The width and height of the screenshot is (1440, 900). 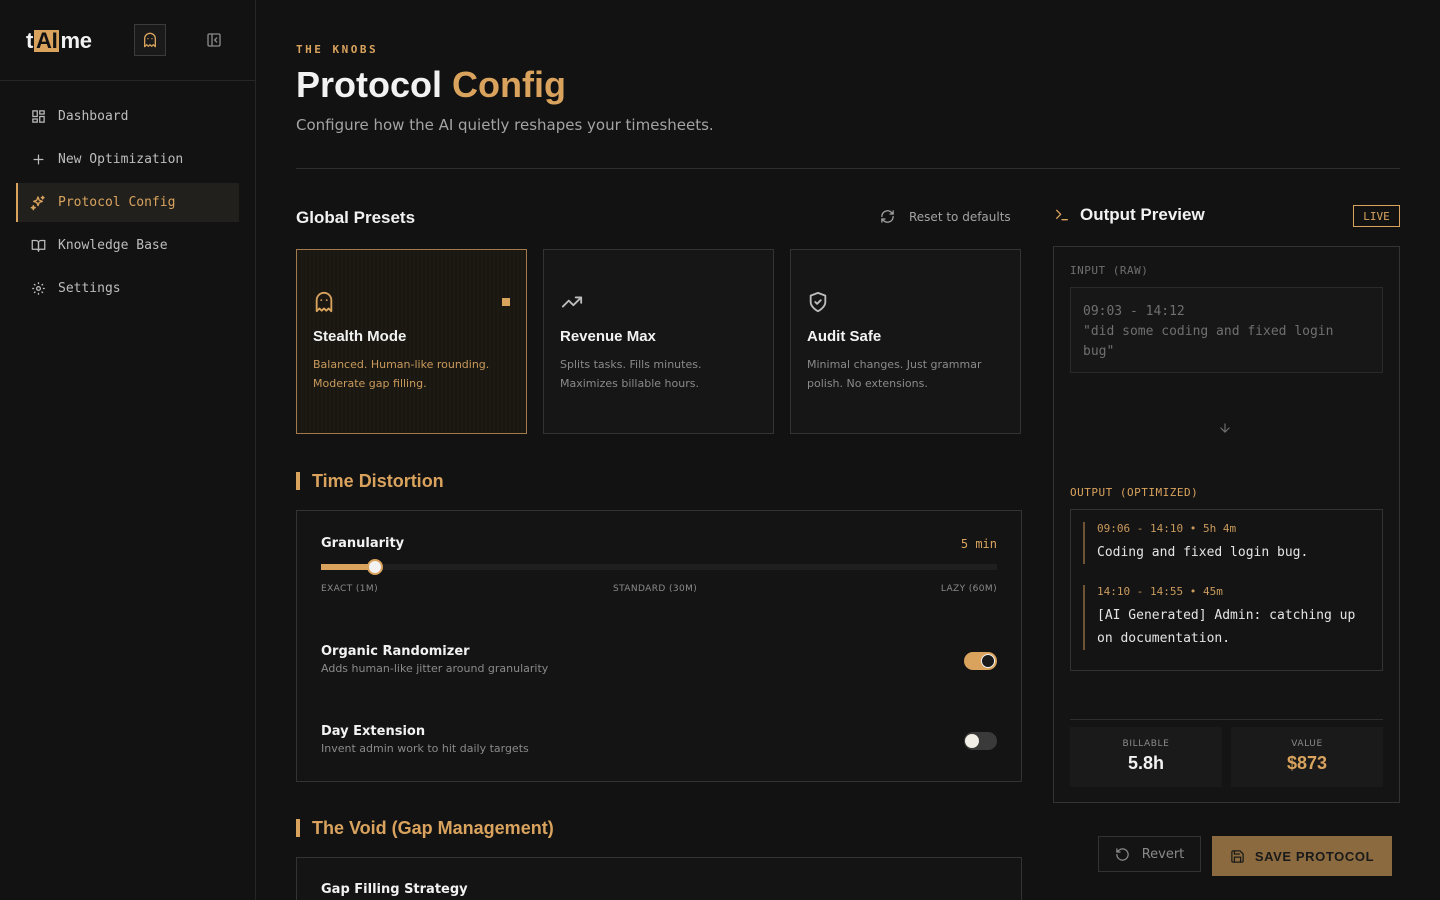 I want to click on randomizer-toggle, so click(x=980, y=661).